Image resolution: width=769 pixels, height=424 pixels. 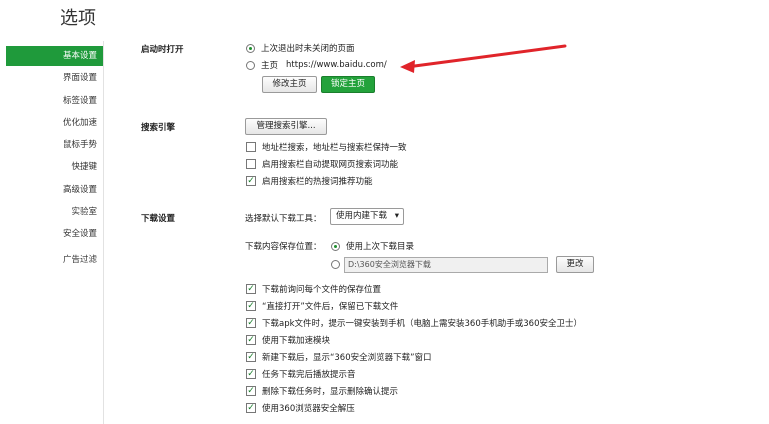 I want to click on download-tool-select: 使用内建下载 ▾, so click(x=367, y=216).